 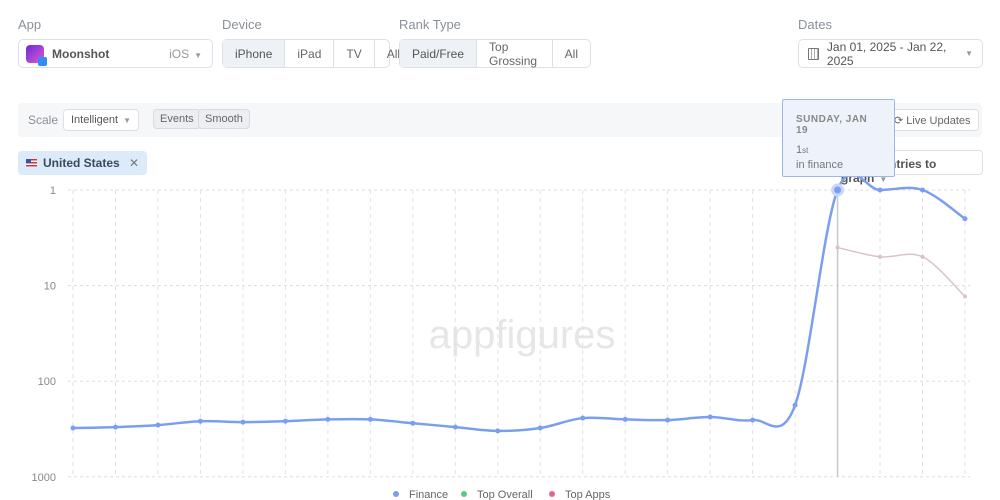 I want to click on y-tick-label: 1000, so click(x=44, y=478).